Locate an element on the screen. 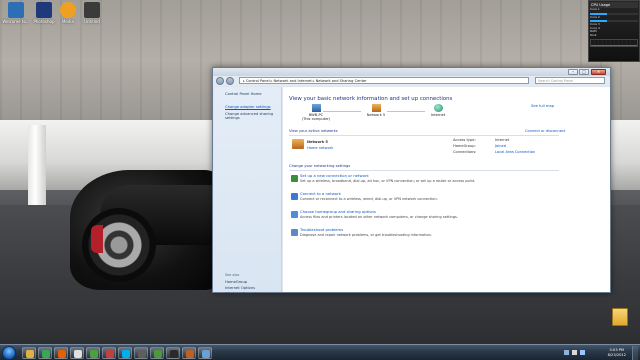 Image resolution: width=640 pixels, height=360 pixels. network-tray-icon is located at coordinates (582, 352).